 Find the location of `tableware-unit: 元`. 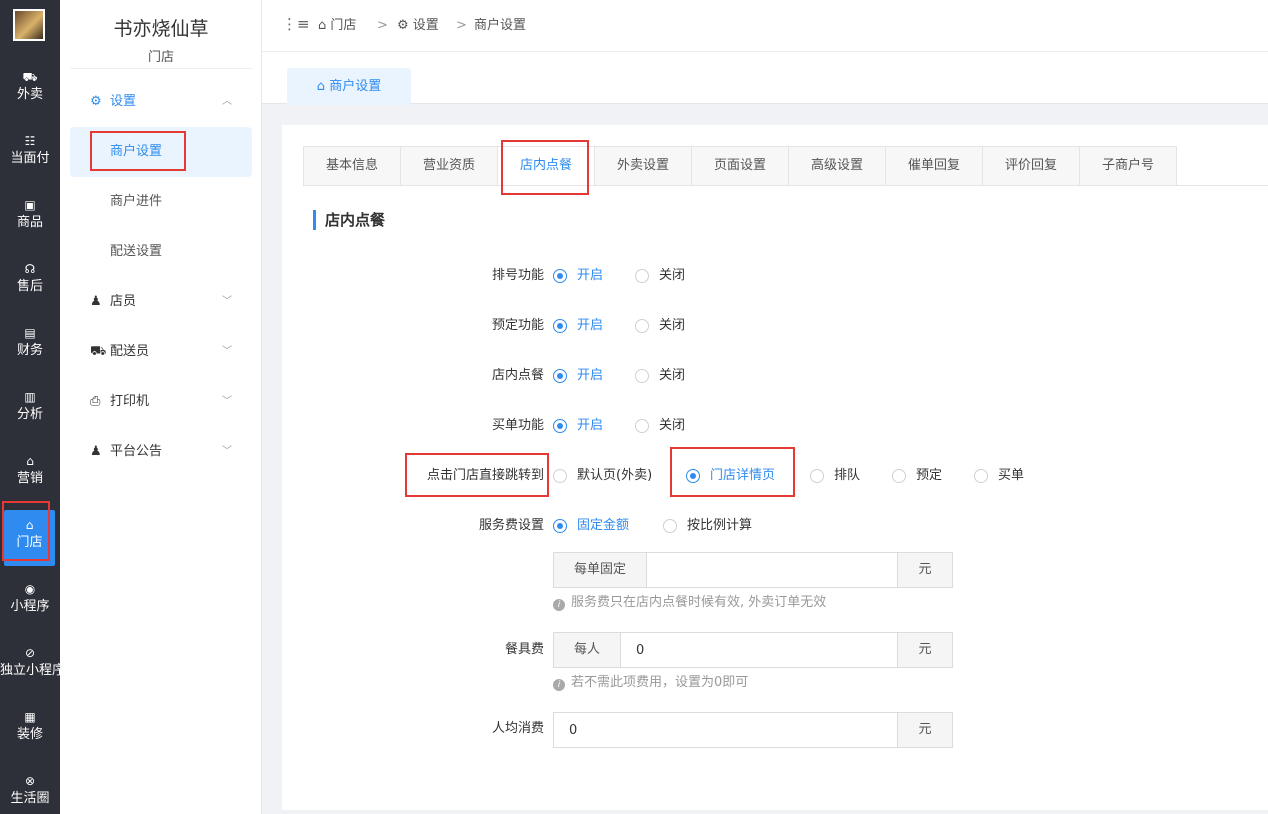

tableware-unit: 元 is located at coordinates (924, 650).